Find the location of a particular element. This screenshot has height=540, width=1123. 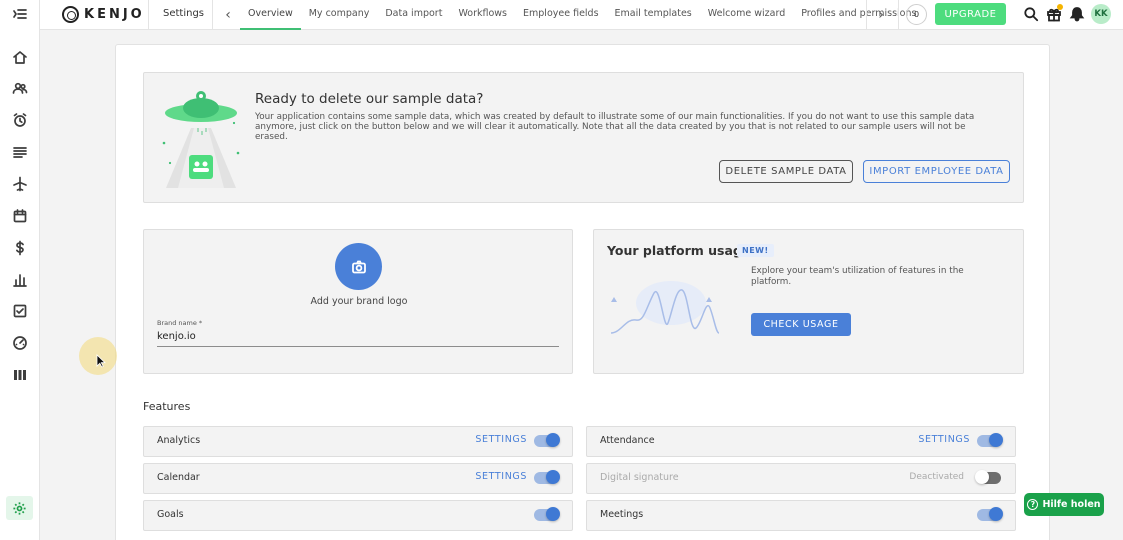

feature-name: Analytics is located at coordinates (179, 440).